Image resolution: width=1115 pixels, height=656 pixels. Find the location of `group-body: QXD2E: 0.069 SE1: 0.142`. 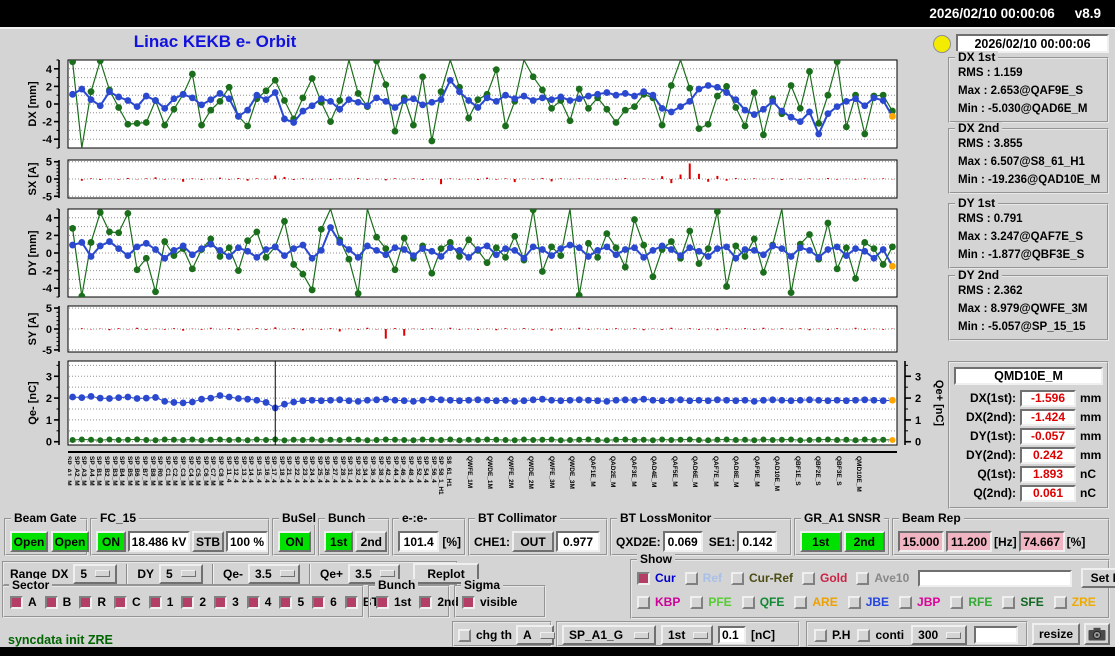

group-body: QXD2E: 0.069 SE1: 0.142 is located at coordinates (701, 541).